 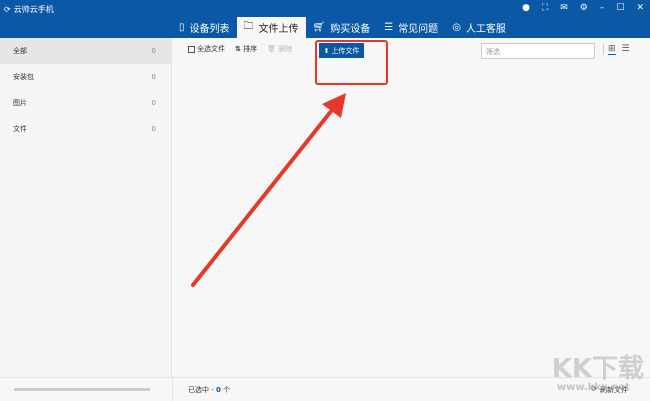 What do you see at coordinates (209, 390) in the screenshot?
I see `selected-count: 已选中 - 0 个` at bounding box center [209, 390].